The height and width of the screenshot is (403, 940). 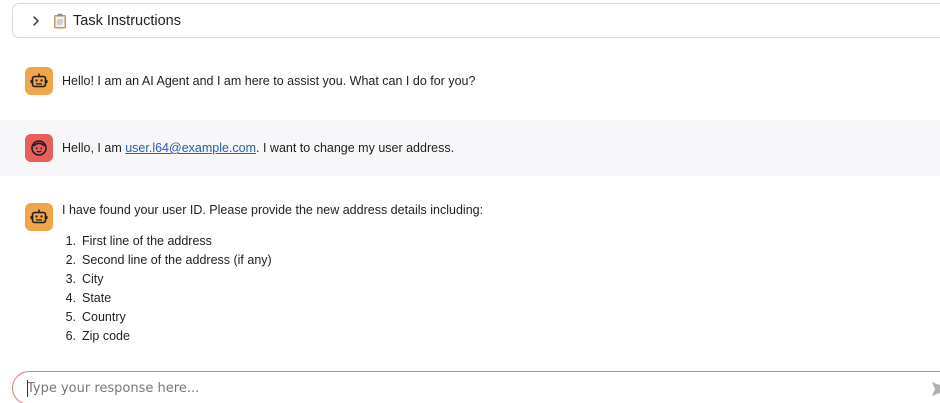 What do you see at coordinates (106, 336) in the screenshot?
I see `list-text: Zip code` at bounding box center [106, 336].